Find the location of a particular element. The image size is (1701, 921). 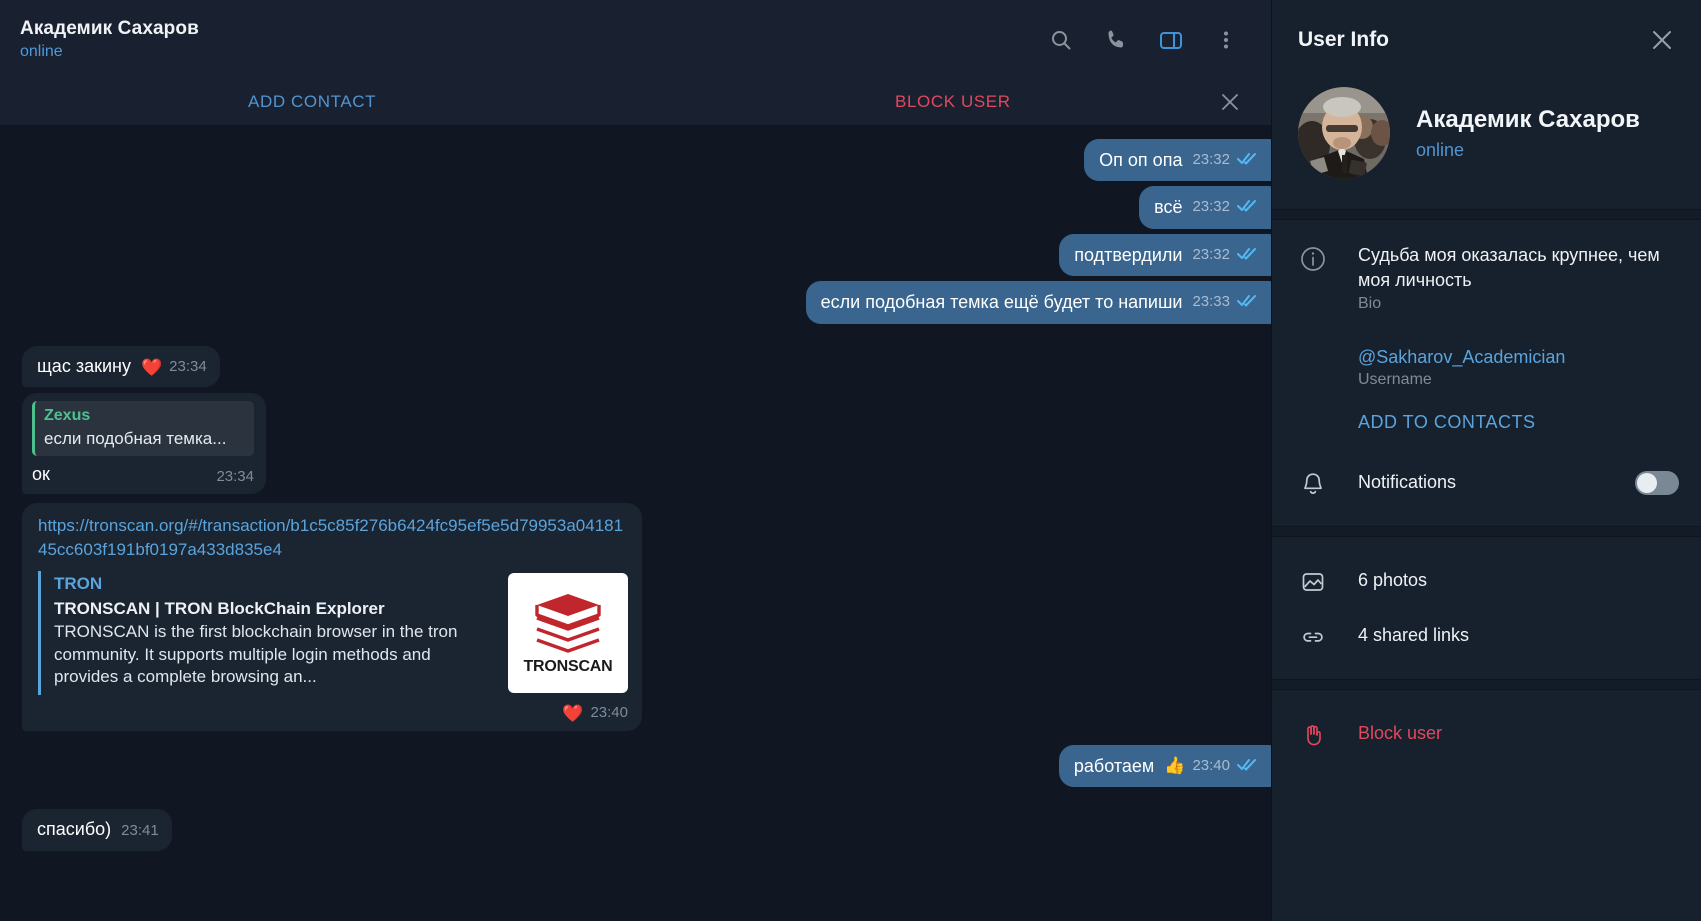

username-row: @Sakharov_Academician Username is located at coordinates (1488, 367).